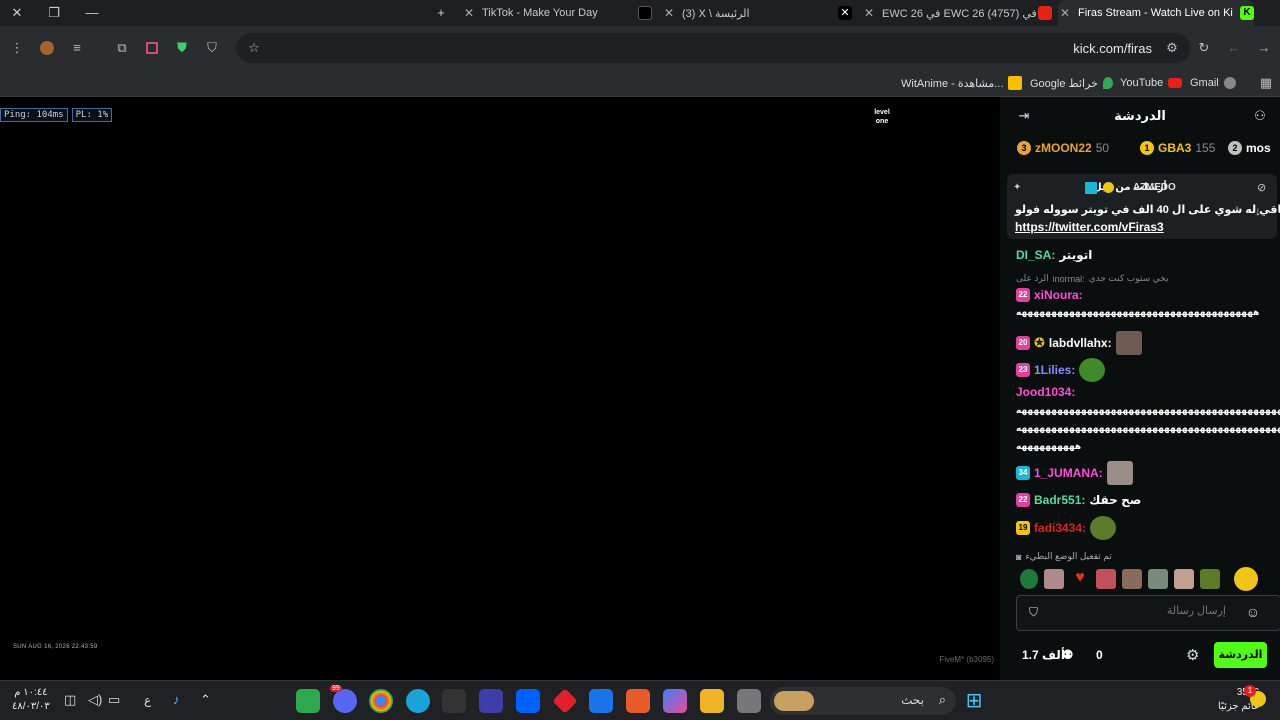 The height and width of the screenshot is (720, 1280). What do you see at coordinates (957, 13) in the screenshot?
I see `tab-youtube-ewc: ✕ EWC 26 في EWC 26 (4757) روكيت ليق في` at bounding box center [957, 13].